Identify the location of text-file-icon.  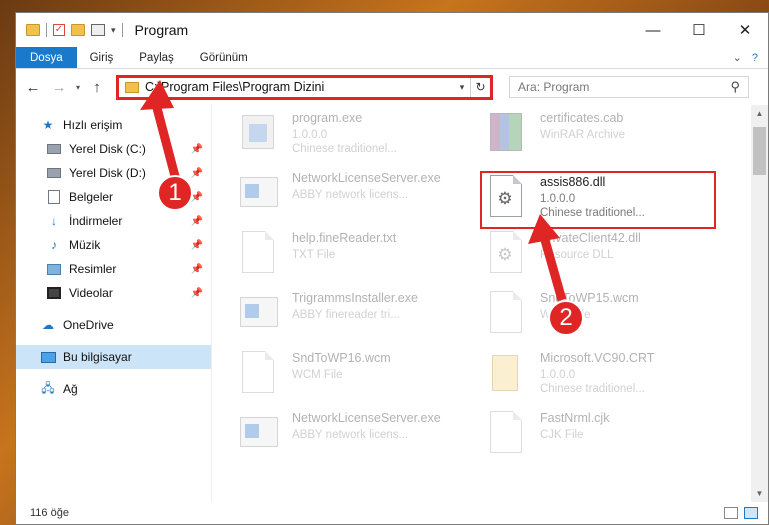
(258, 252).